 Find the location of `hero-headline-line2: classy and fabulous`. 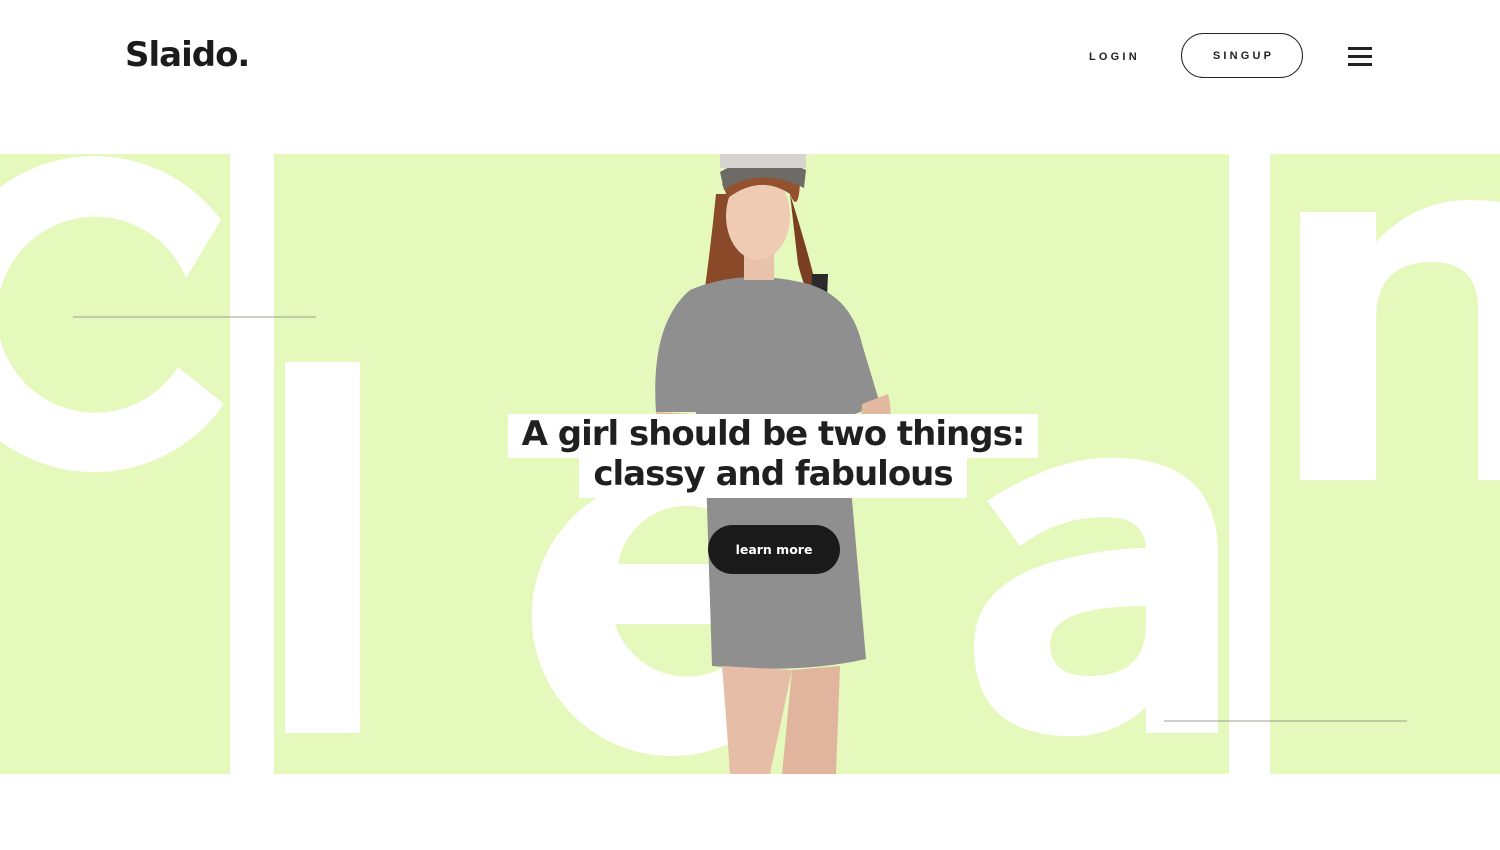

hero-headline-line2: classy and fabulous is located at coordinates (773, 476).